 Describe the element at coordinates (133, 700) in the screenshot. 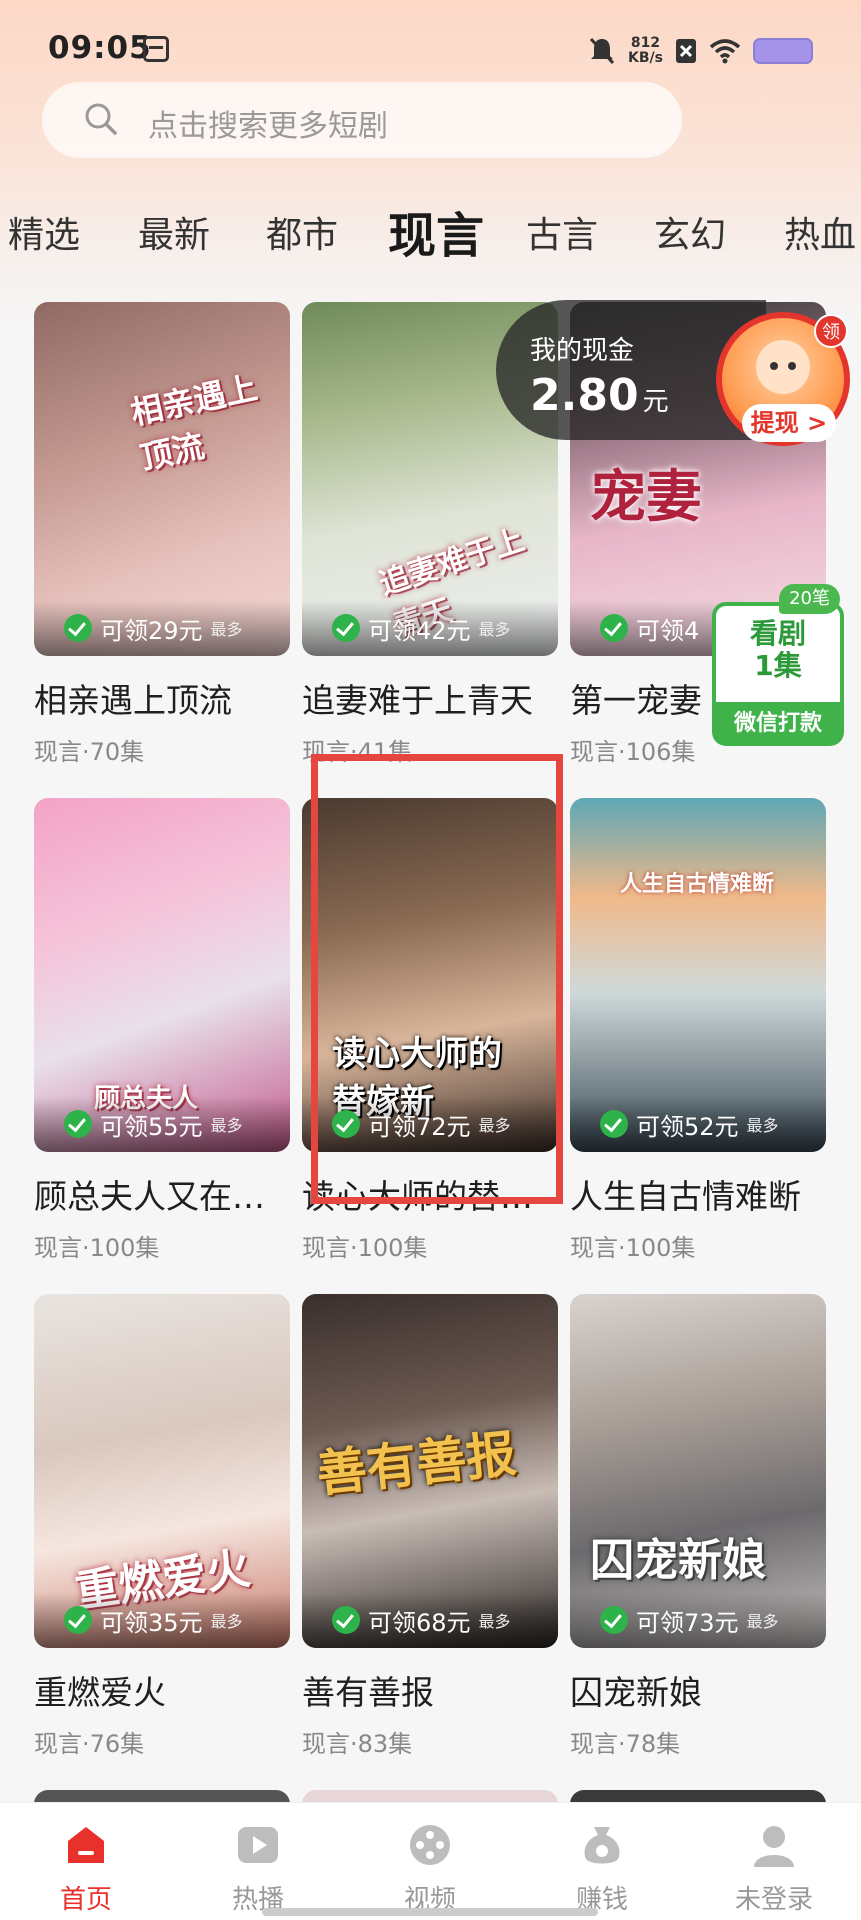

I see `drama-title: 相亲遇上顶流` at that location.